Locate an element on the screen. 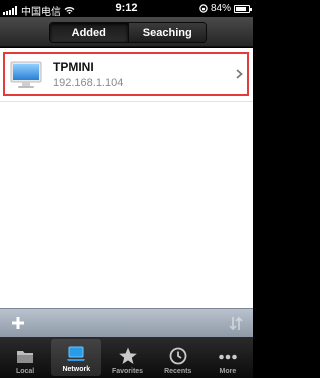  status-bar: 中国电信 9:12 84% is located at coordinates (126, 9).